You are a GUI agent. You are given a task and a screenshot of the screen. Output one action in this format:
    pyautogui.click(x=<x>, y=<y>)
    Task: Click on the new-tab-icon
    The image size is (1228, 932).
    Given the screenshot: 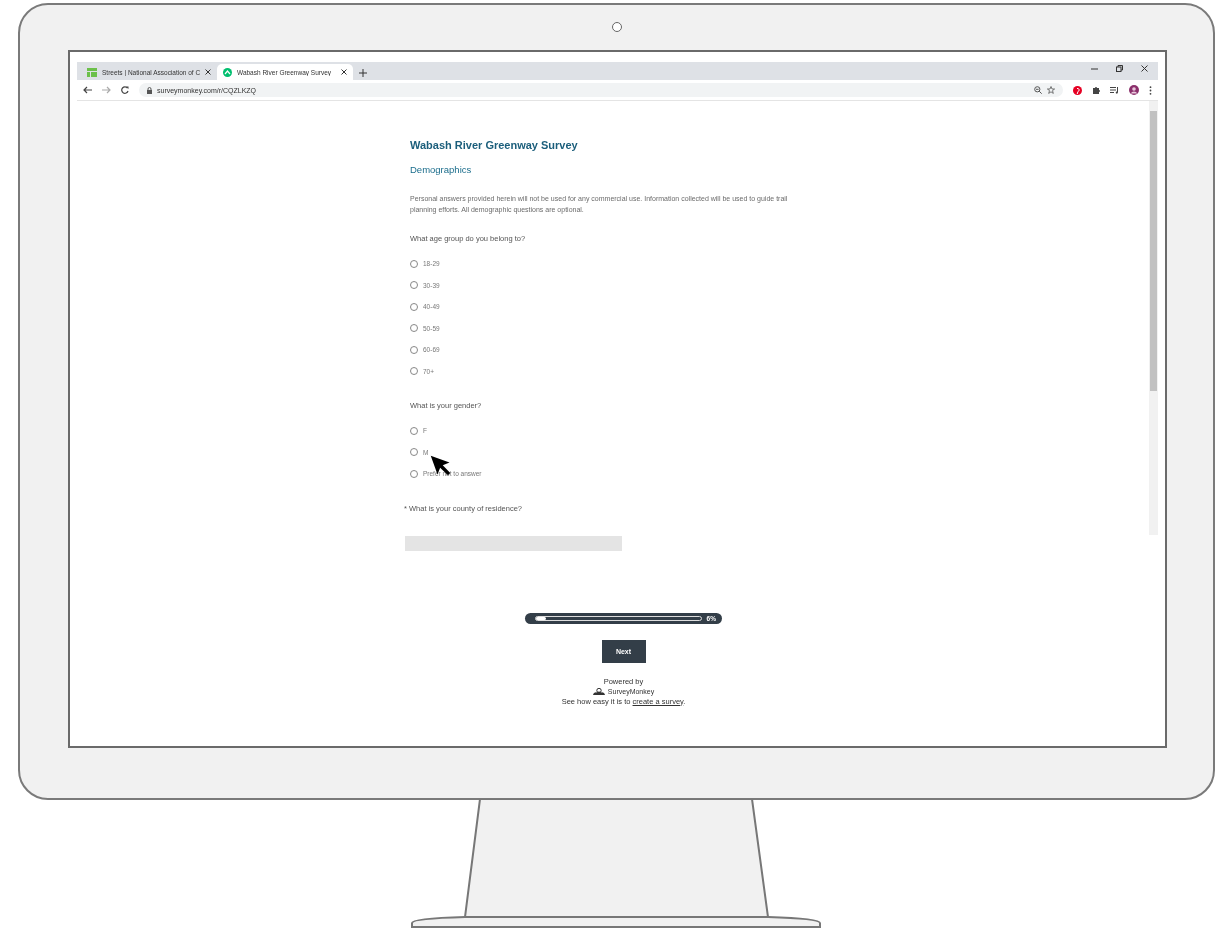 What is the action you would take?
    pyautogui.click(x=363, y=73)
    